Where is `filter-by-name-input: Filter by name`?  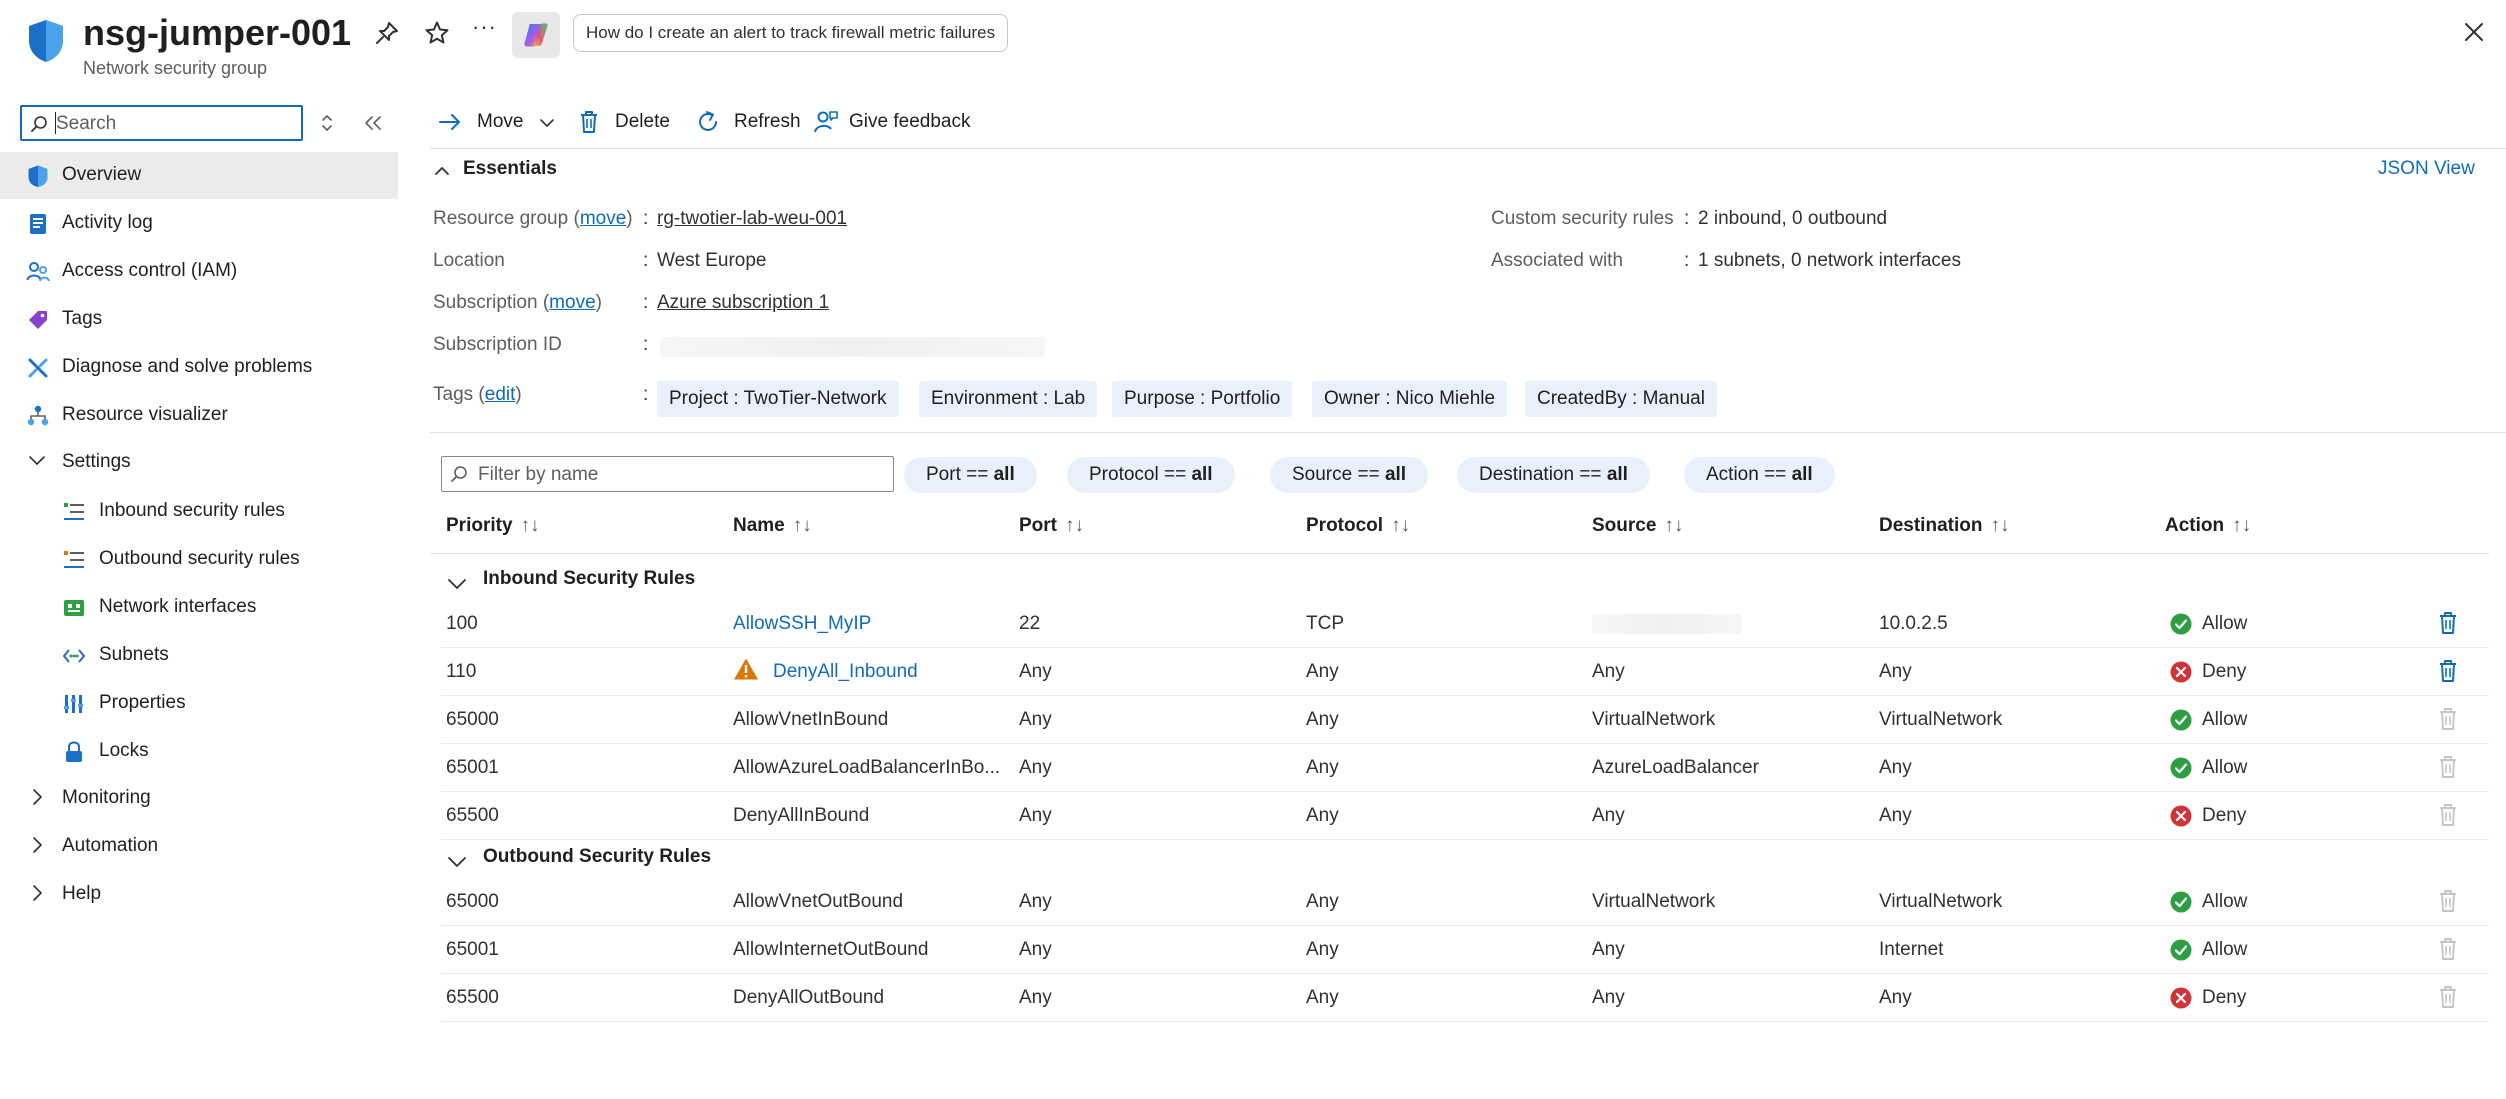 filter-by-name-input: Filter by name is located at coordinates (667, 474).